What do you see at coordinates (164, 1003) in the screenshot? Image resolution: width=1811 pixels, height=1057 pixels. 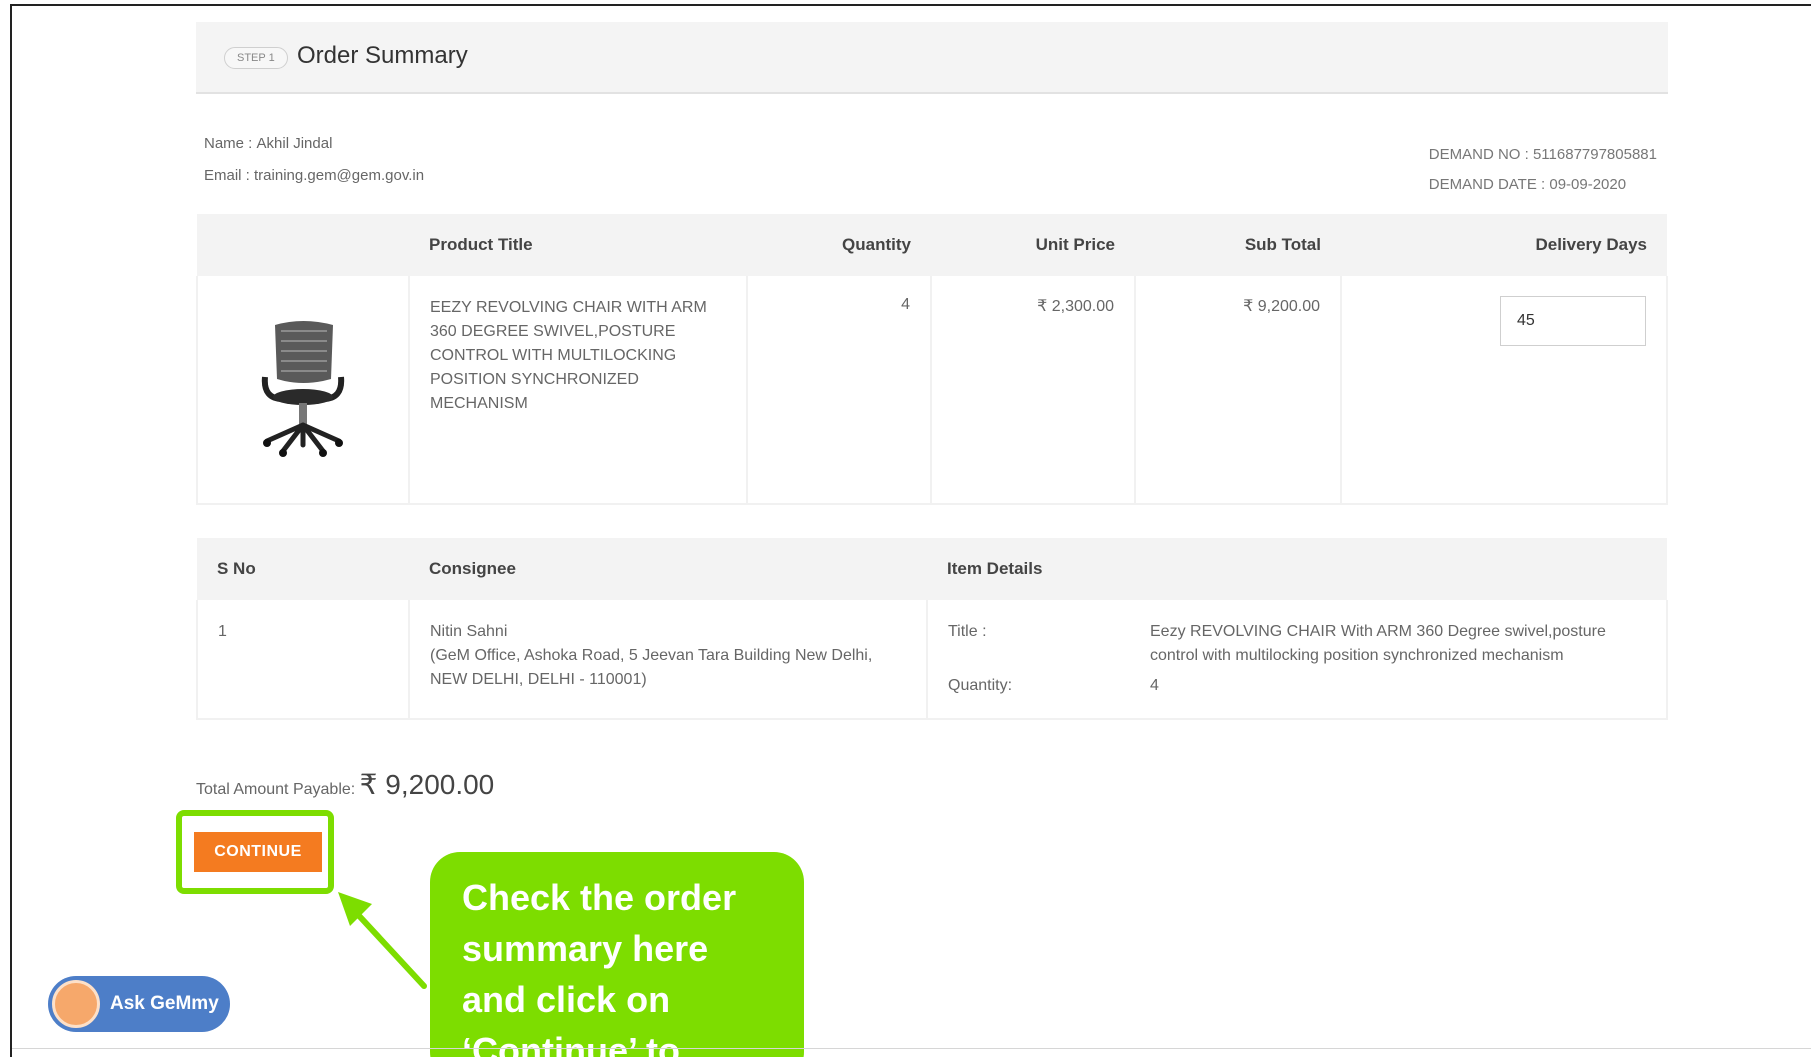 I see `ask-gemmy-label: Ask GeMmy` at bounding box center [164, 1003].